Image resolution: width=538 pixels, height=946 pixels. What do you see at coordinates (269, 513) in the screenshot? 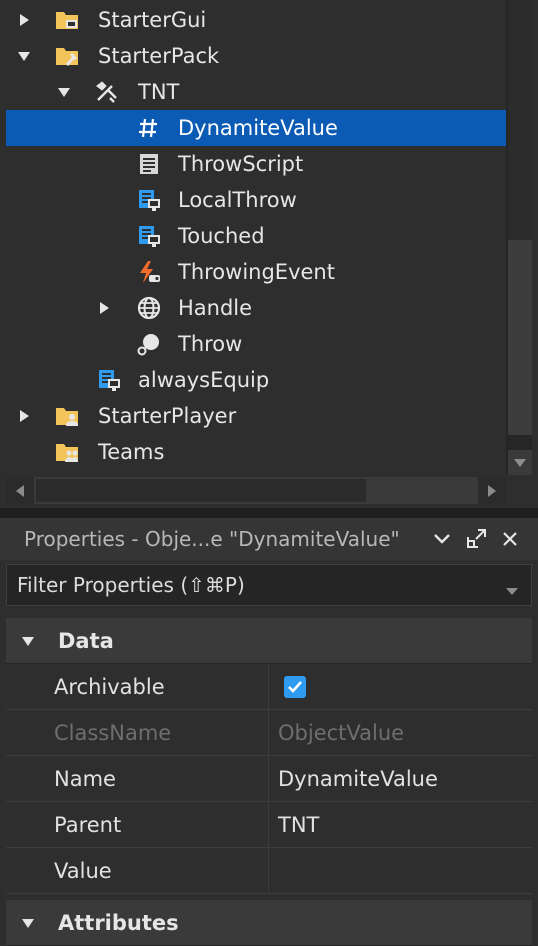
I see `panel-divider` at bounding box center [269, 513].